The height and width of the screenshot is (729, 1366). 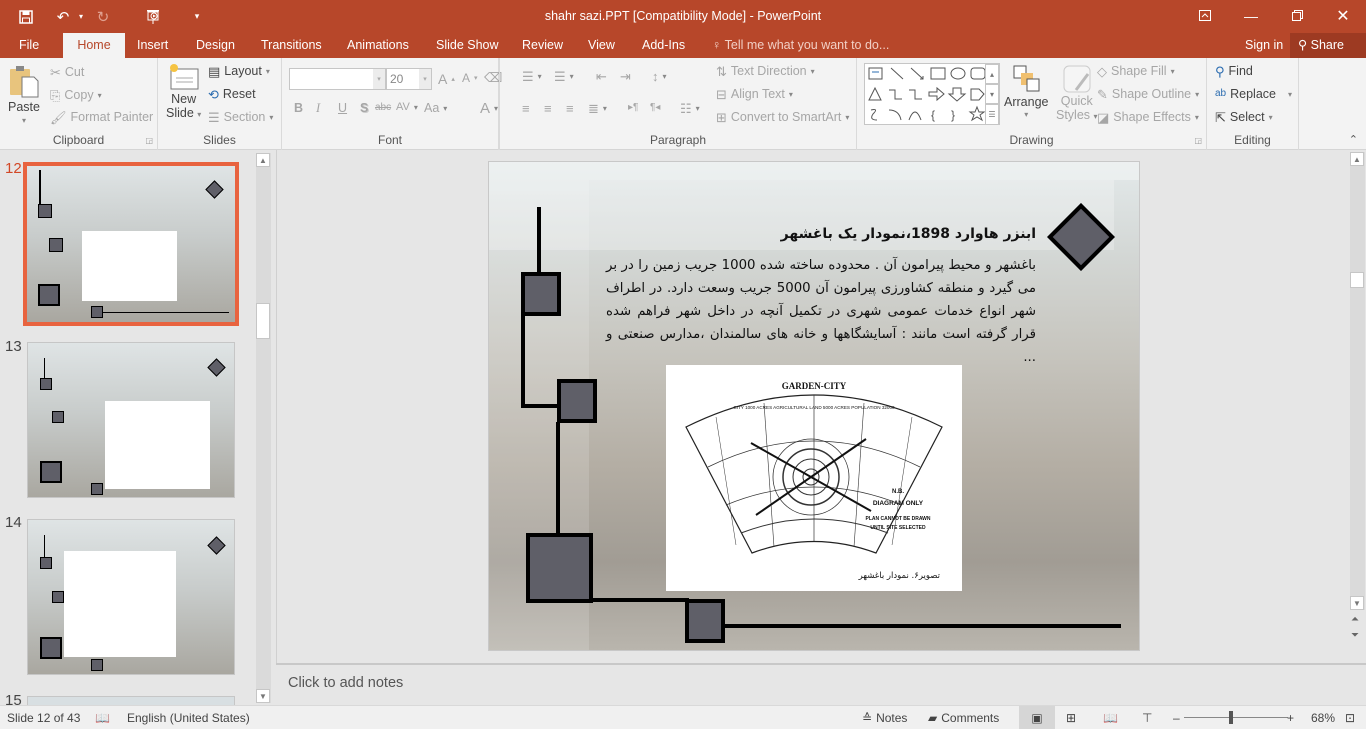 I want to click on collapse-ribbon-icon: ⌃, so click(x=1353, y=139).